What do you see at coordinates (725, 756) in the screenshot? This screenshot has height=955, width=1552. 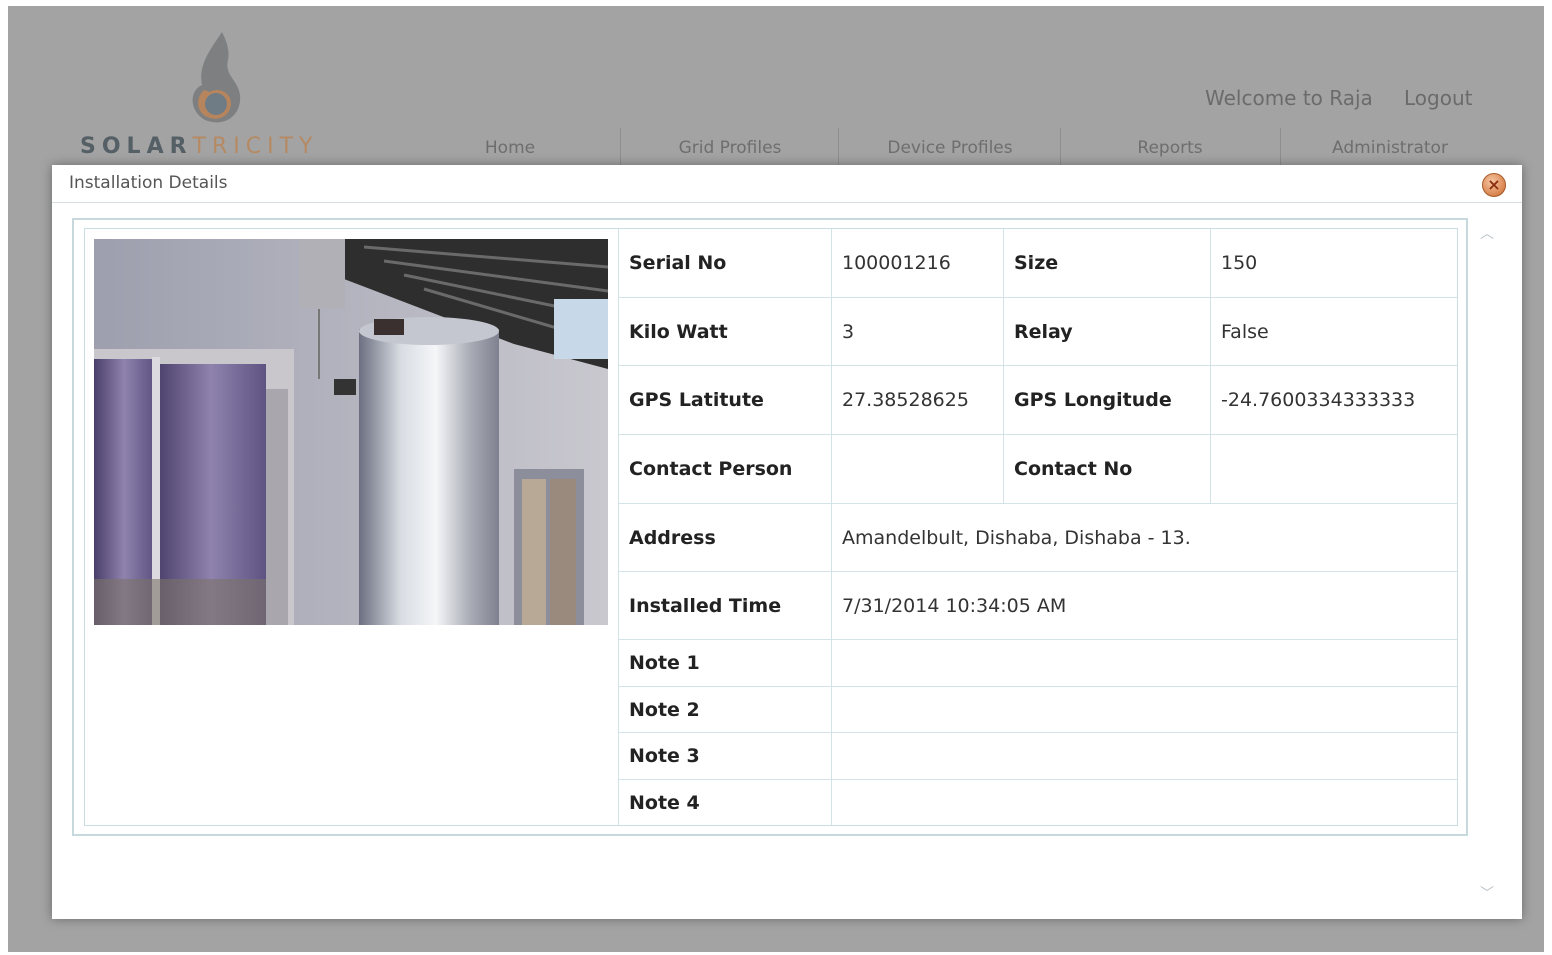 I see `label-note-3: Note 3` at bounding box center [725, 756].